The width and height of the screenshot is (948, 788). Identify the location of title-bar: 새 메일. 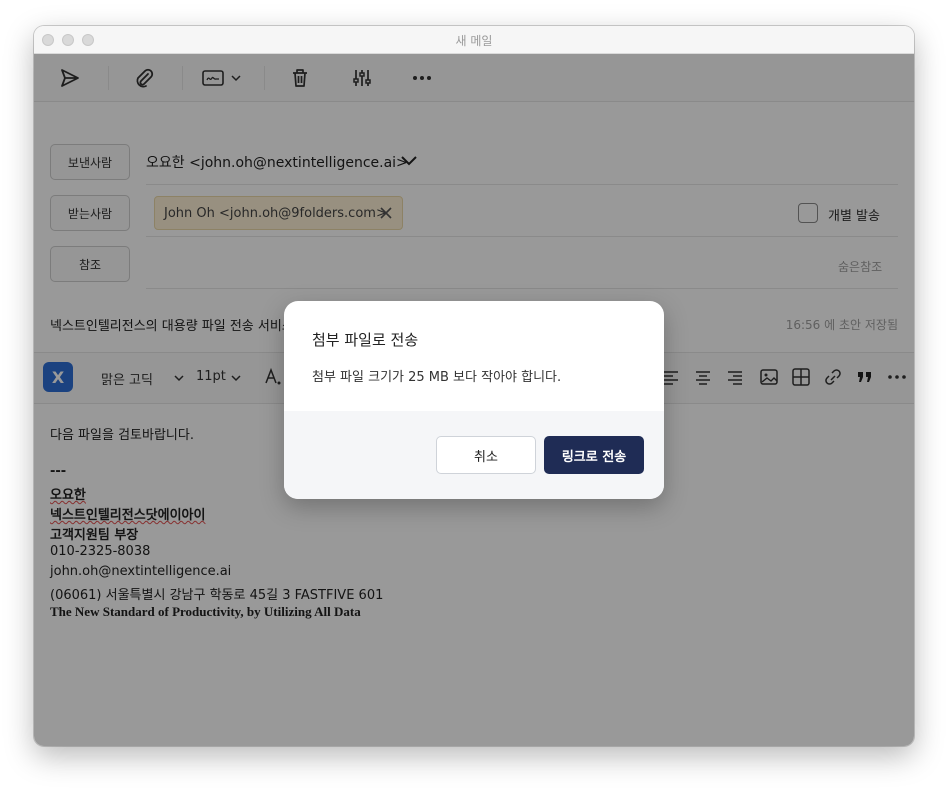
(474, 40).